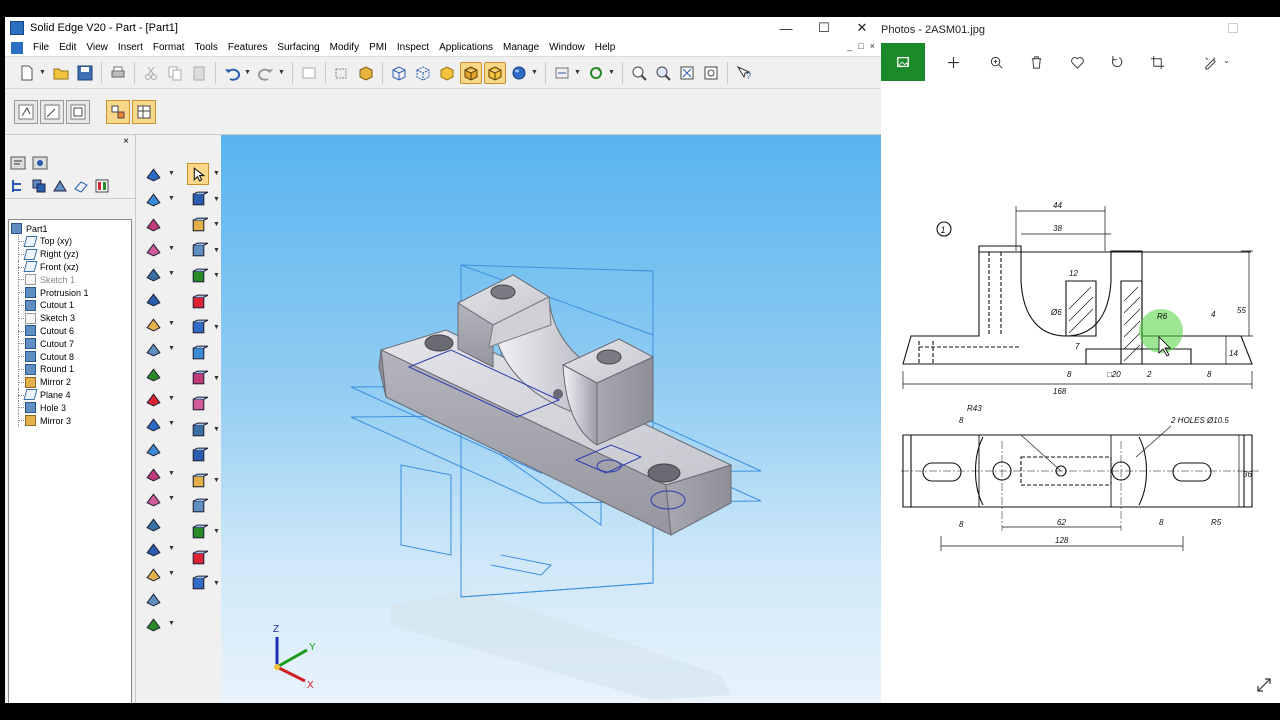 The width and height of the screenshot is (1280, 720). I want to click on menu-manage: Manage, so click(521, 48).